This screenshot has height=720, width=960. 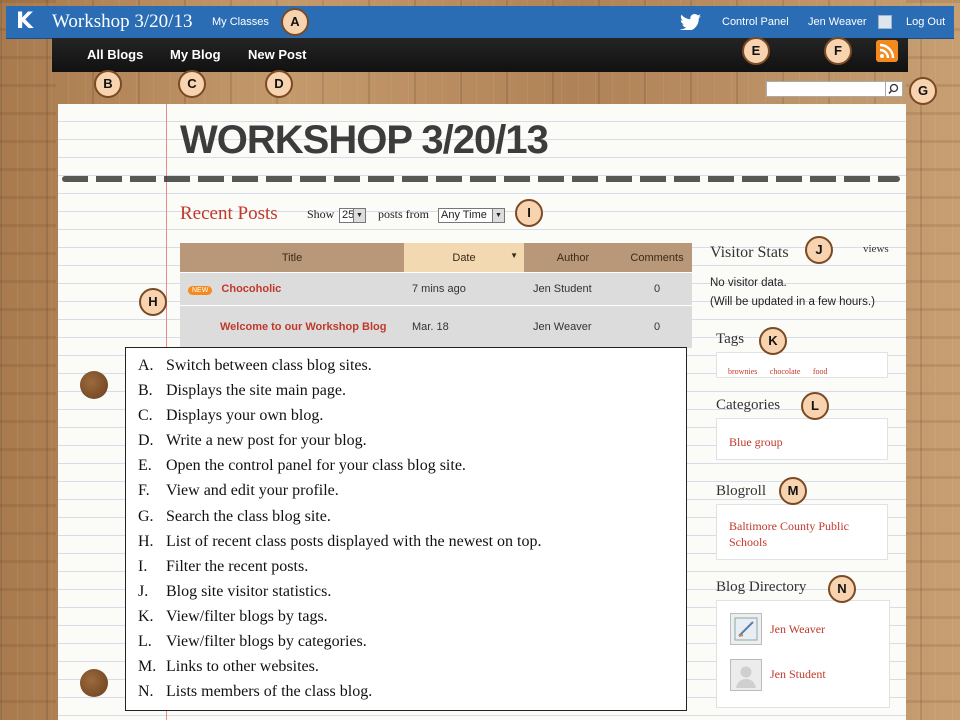 I want to click on my-classes-link: My Classes, so click(x=240, y=22).